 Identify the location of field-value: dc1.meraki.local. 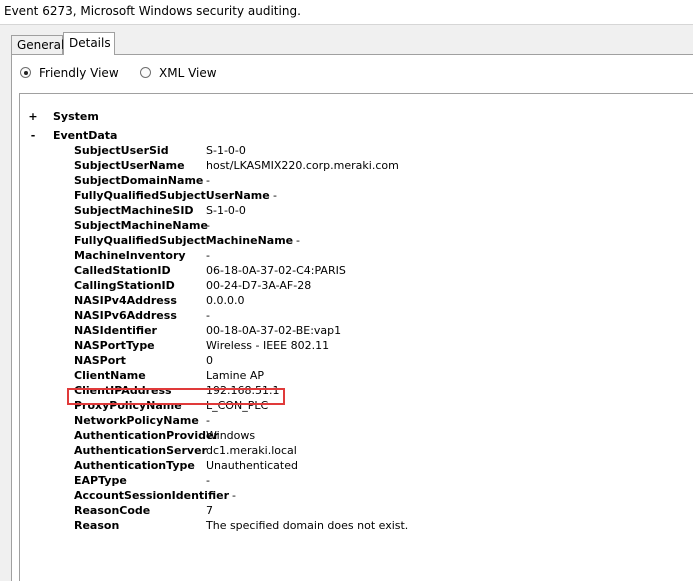
(251, 450).